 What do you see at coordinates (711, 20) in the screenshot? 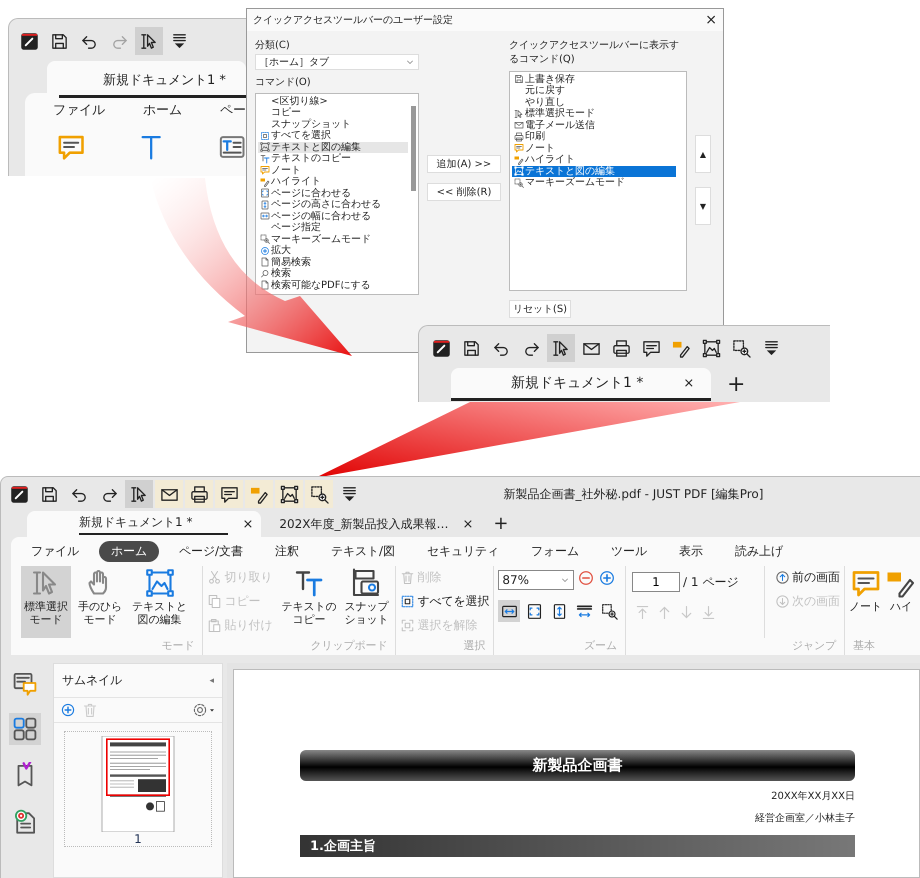
I see `close-button: ×` at bounding box center [711, 20].